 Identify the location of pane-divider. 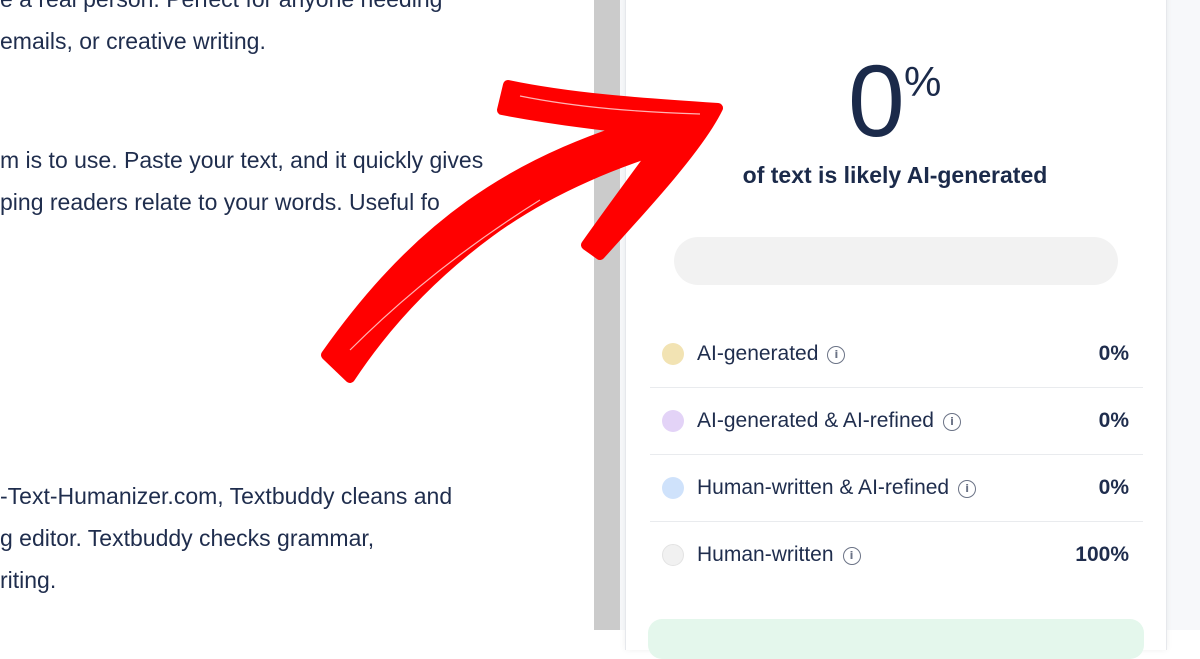
(607, 315).